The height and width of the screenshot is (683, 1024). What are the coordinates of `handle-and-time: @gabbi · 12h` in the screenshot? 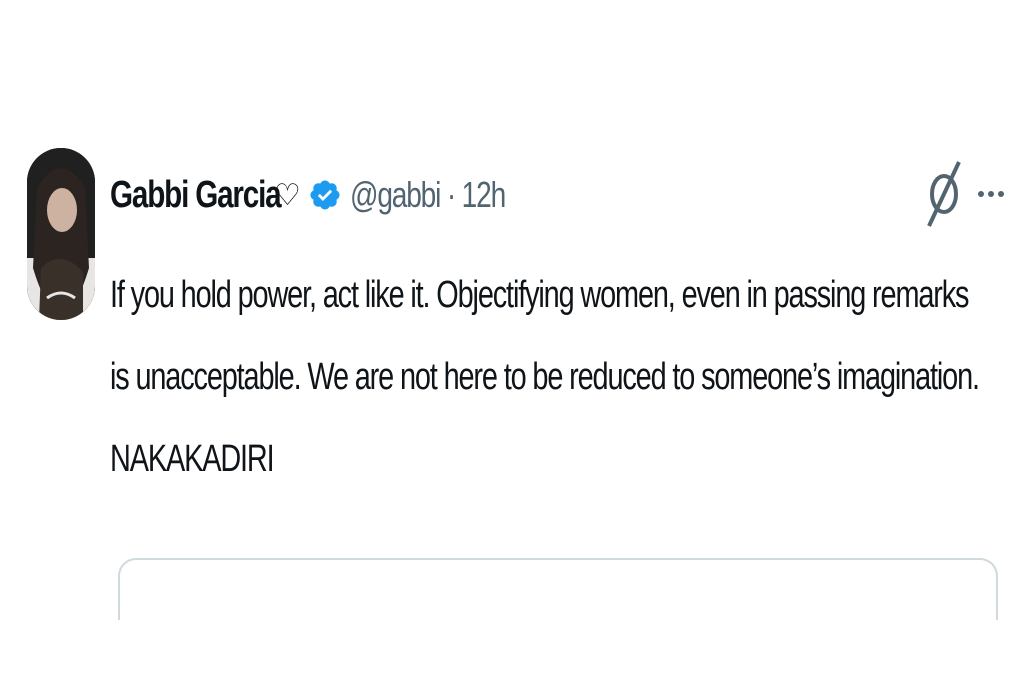 It's located at (428, 195).